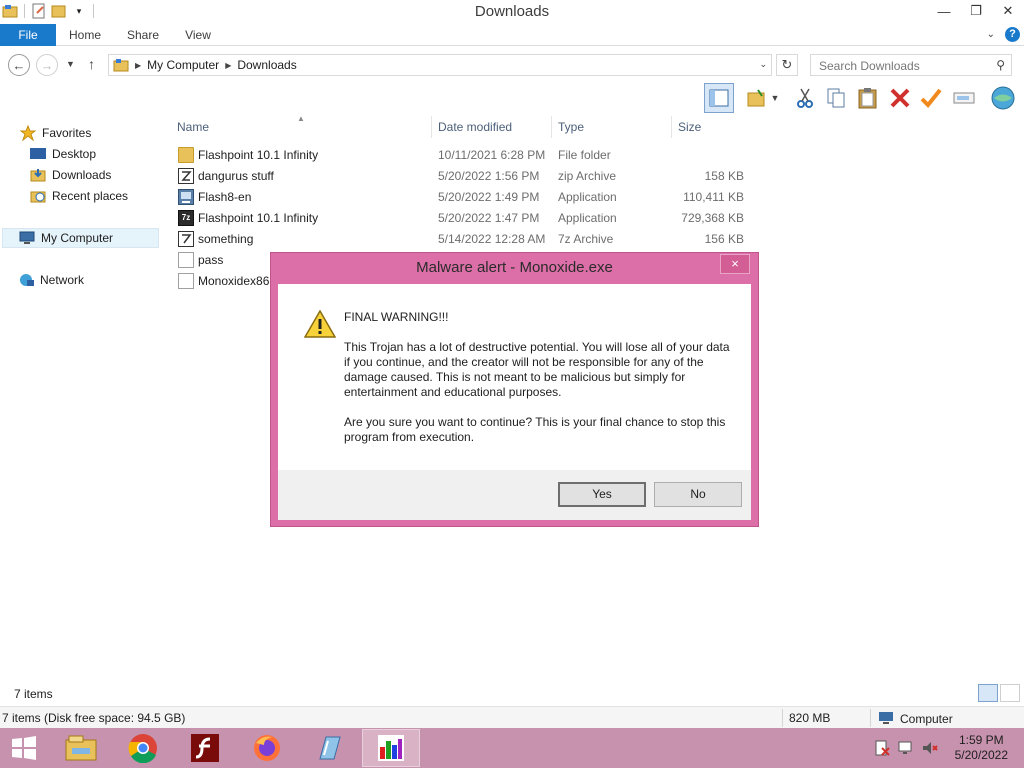 This screenshot has height=768, width=1024. I want to click on dialog-heading: FINAL WARNING!!!, so click(396, 317).